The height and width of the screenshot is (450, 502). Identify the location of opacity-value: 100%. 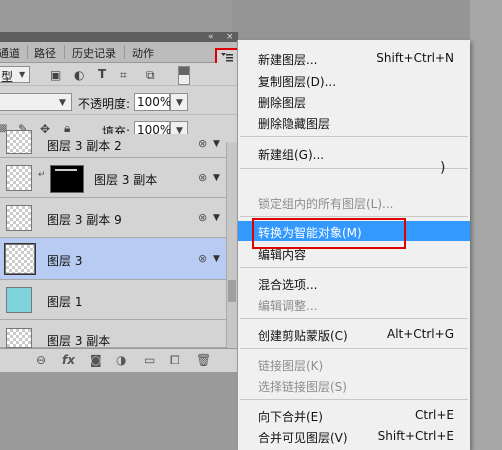
(154, 102).